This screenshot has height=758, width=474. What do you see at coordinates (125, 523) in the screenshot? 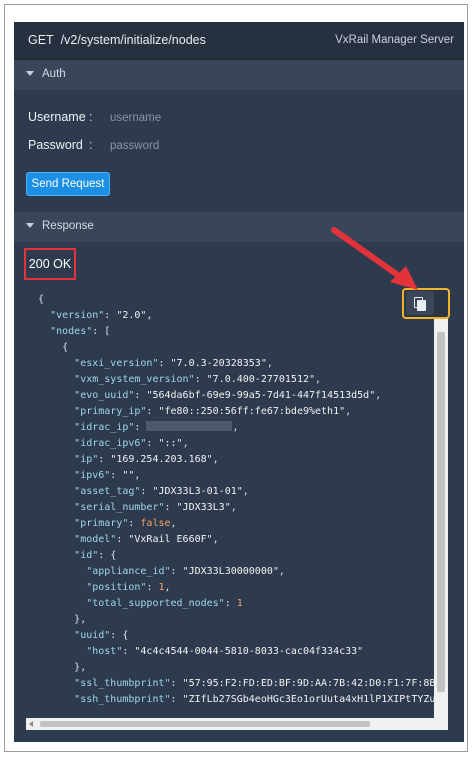
I see `code-line: "primary": false,` at bounding box center [125, 523].